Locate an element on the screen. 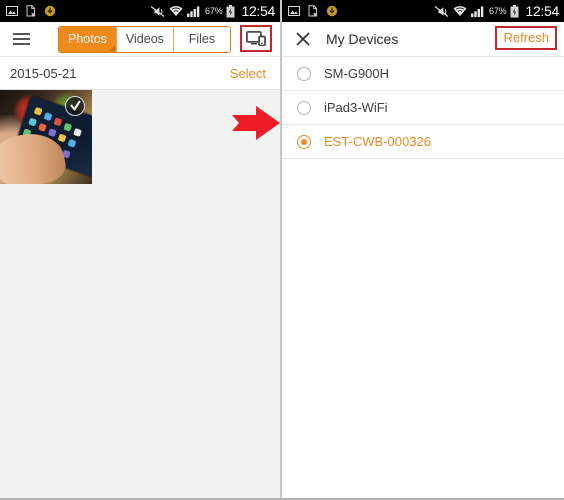 The image size is (564, 500). hamburger-menu-icon is located at coordinates (21, 39).